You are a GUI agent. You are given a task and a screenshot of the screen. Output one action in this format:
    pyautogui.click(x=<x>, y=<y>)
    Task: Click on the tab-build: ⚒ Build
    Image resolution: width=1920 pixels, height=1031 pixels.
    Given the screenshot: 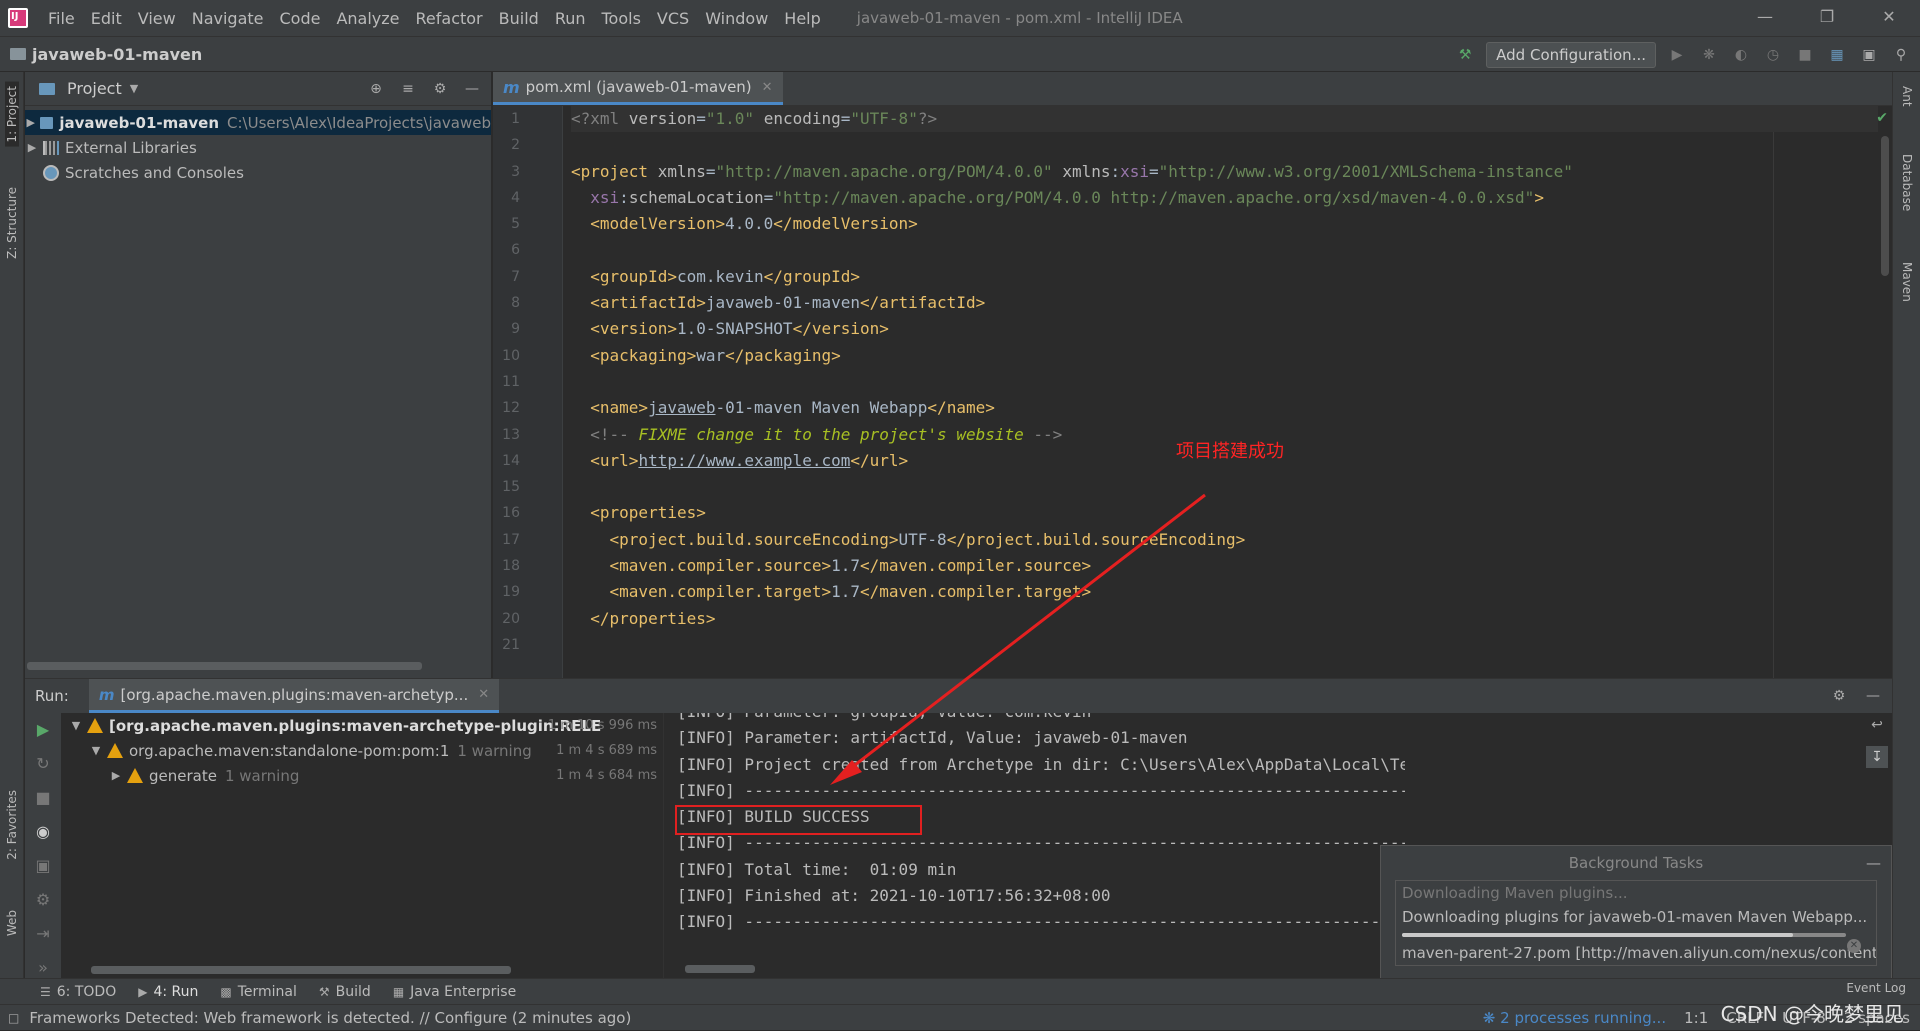 What is the action you would take?
    pyautogui.click(x=345, y=992)
    